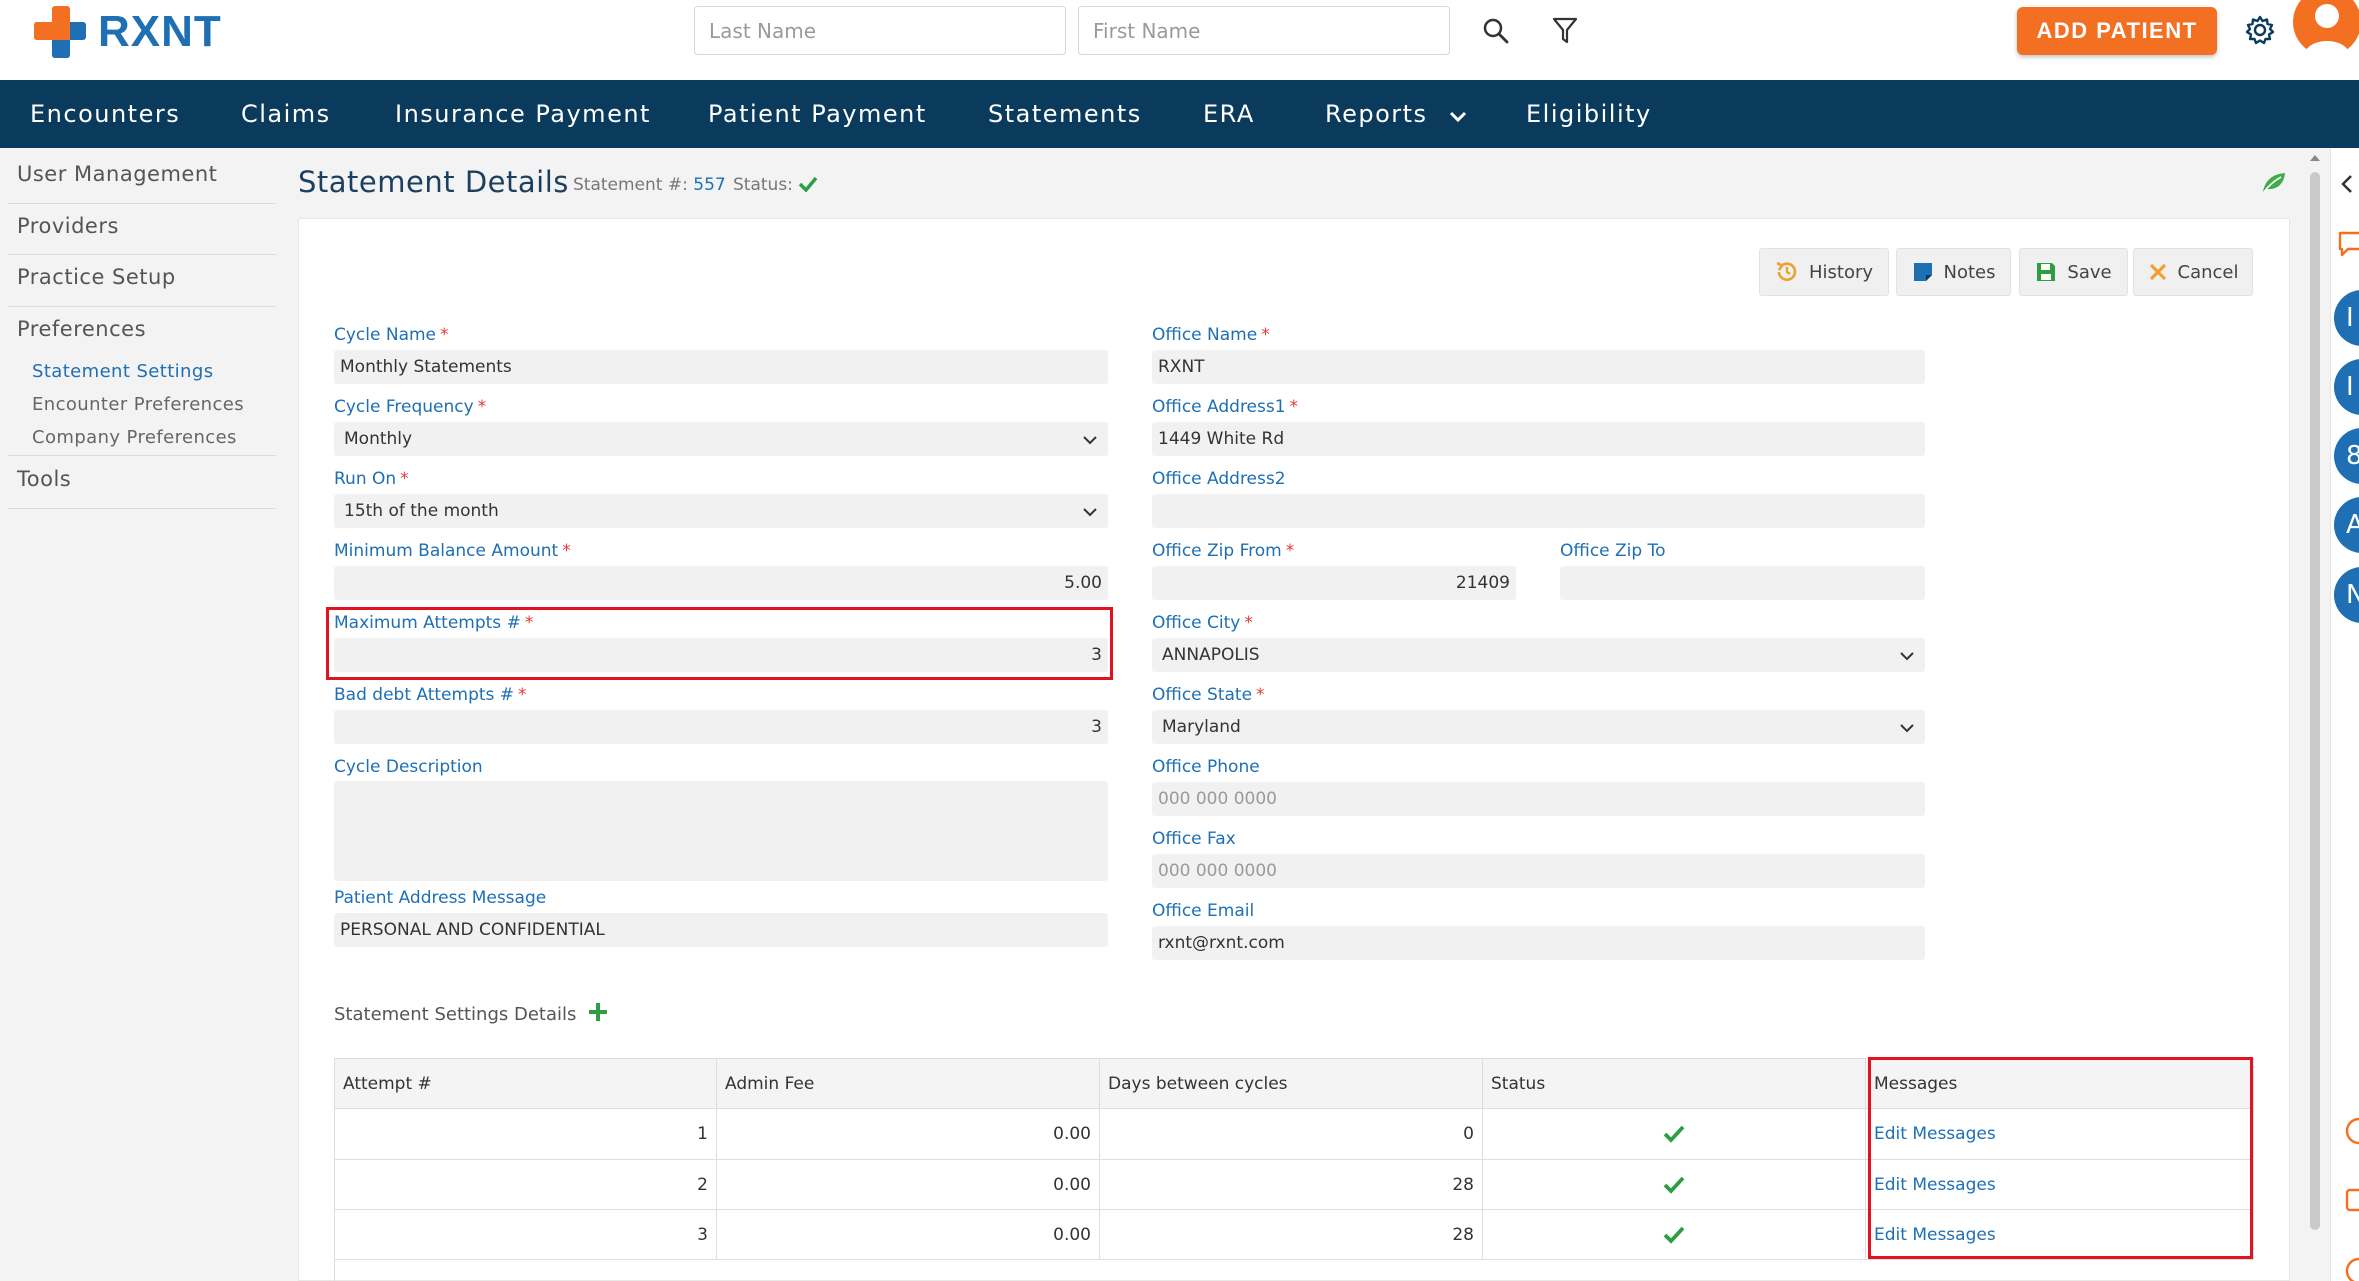 Image resolution: width=2359 pixels, height=1281 pixels. I want to click on user-avatar, so click(2325, 28).